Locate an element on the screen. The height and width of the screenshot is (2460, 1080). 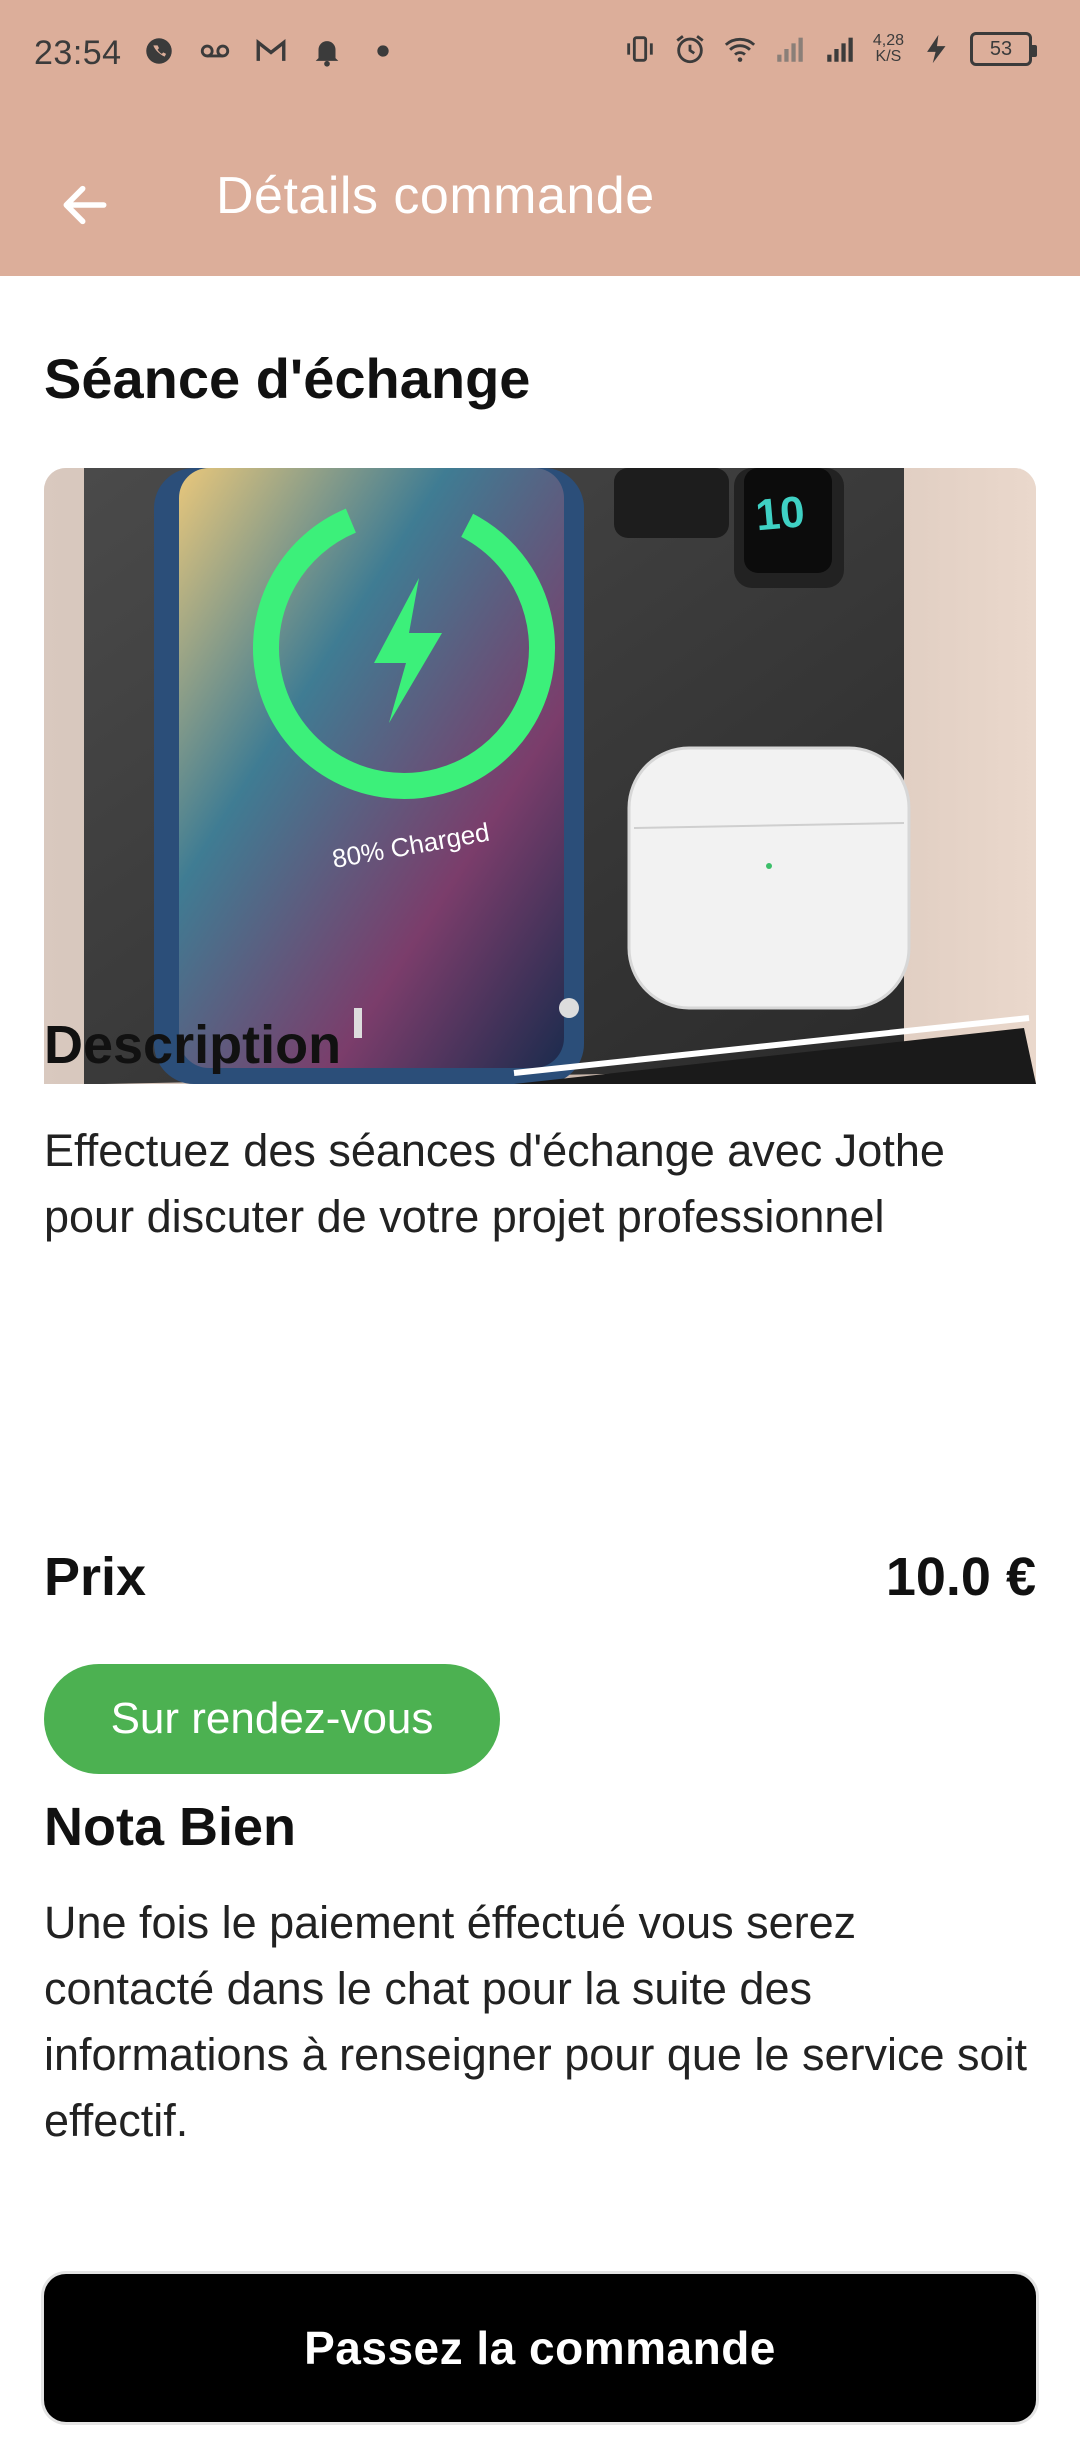
price-label: Prix is located at coordinates (95, 1577).